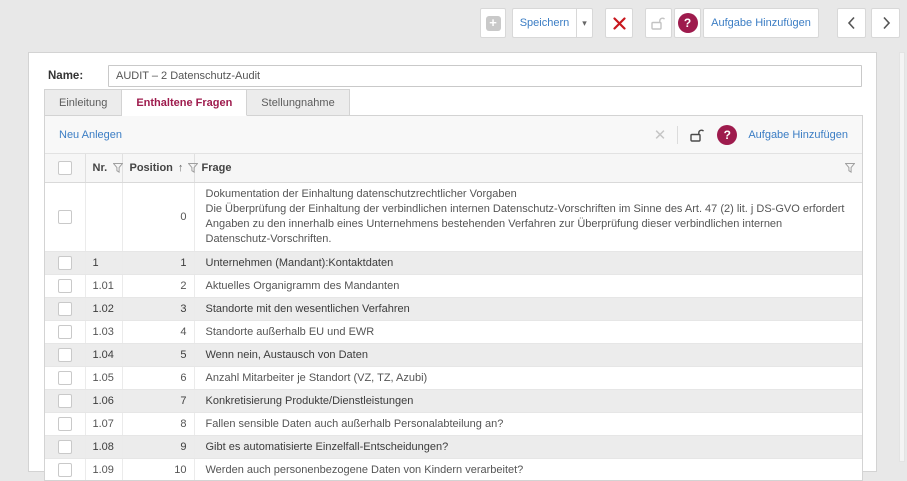 Image resolution: width=907 pixels, height=481 pixels. I want to click on vertical-scrollbar, so click(902, 257).